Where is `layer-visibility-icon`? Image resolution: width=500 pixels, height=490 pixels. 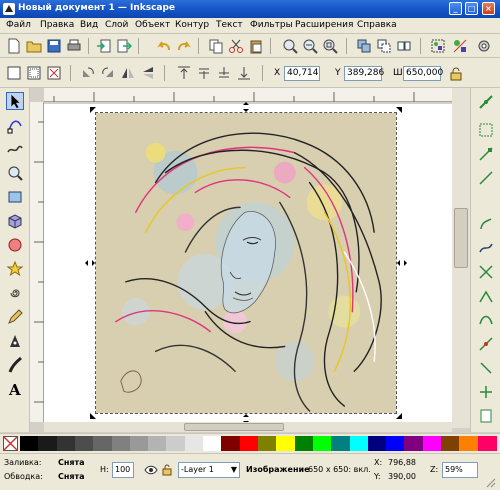
layer-visibility-icon is located at coordinates (151, 470).